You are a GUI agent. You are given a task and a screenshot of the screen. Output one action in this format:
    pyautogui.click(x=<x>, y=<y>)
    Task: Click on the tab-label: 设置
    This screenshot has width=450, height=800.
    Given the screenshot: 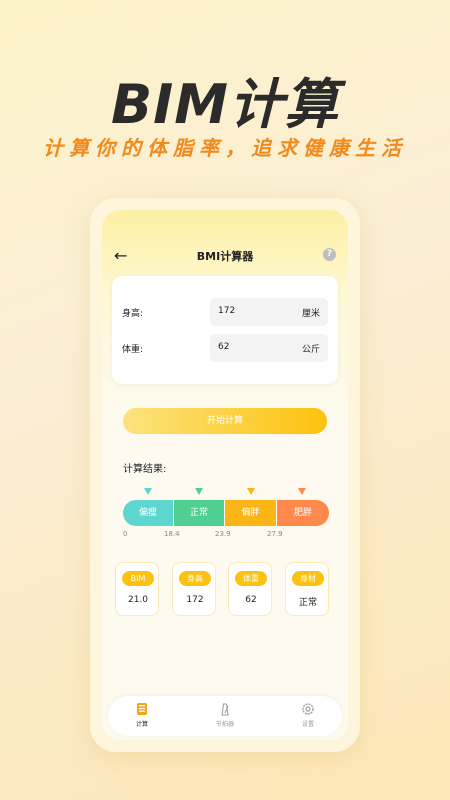 What is the action you would take?
    pyautogui.click(x=307, y=724)
    